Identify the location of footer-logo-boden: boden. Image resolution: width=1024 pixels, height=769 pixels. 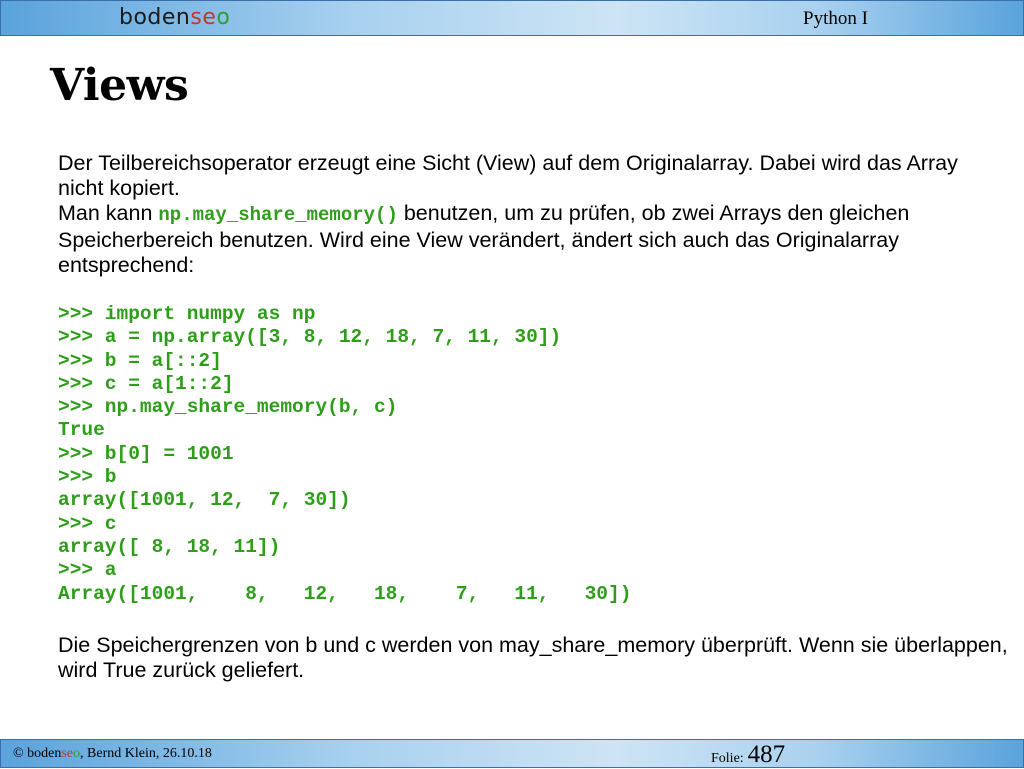
(44, 753).